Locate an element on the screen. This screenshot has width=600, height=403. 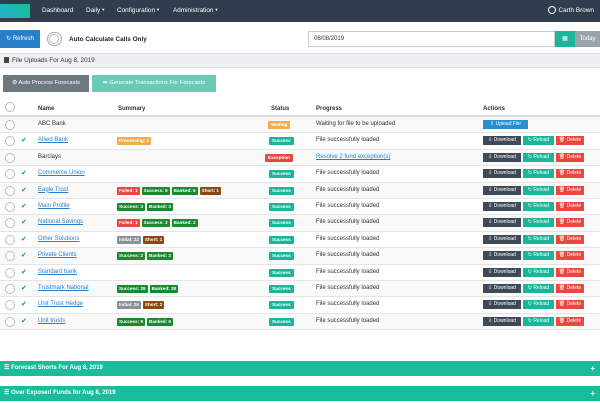
trash-icon: 🗑 is located at coordinates (562, 222).